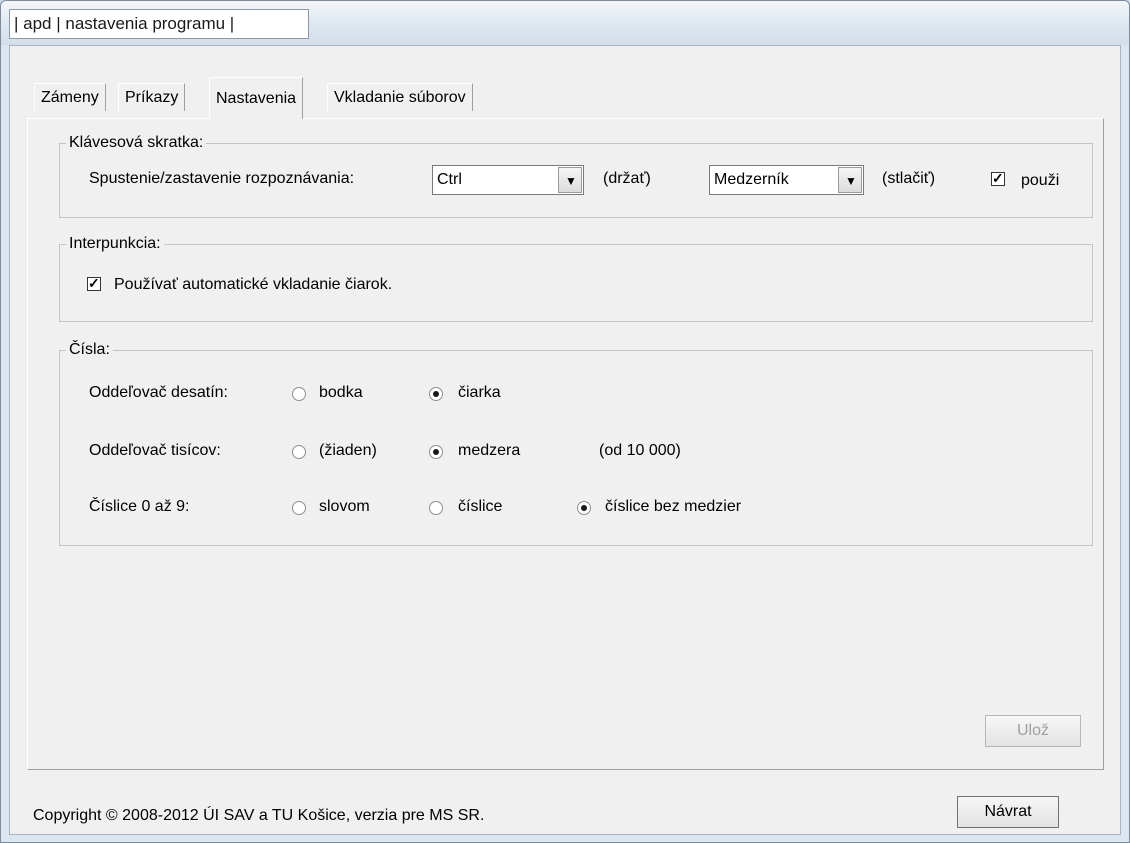  I want to click on auto-commas-label: Používať automatické vkladanie čiarok., so click(253, 284).